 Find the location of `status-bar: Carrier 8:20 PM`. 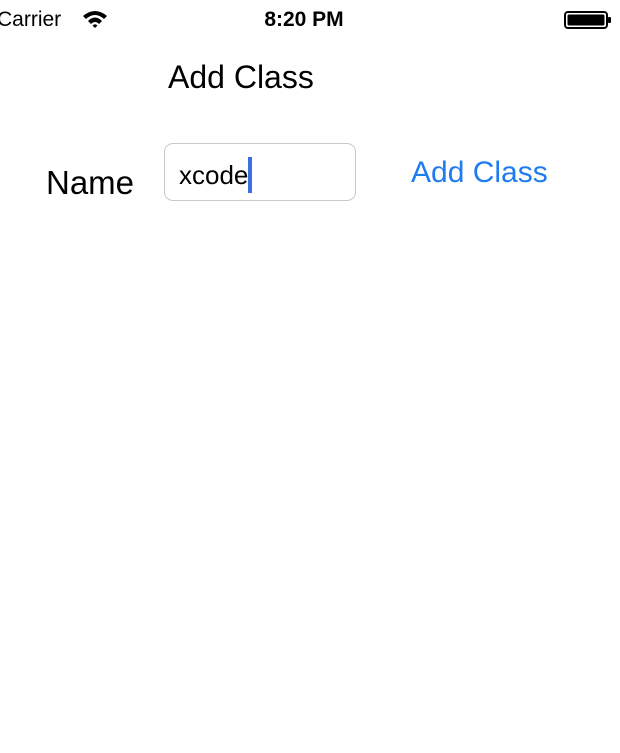

status-bar: Carrier 8:20 PM is located at coordinates (310, 20).